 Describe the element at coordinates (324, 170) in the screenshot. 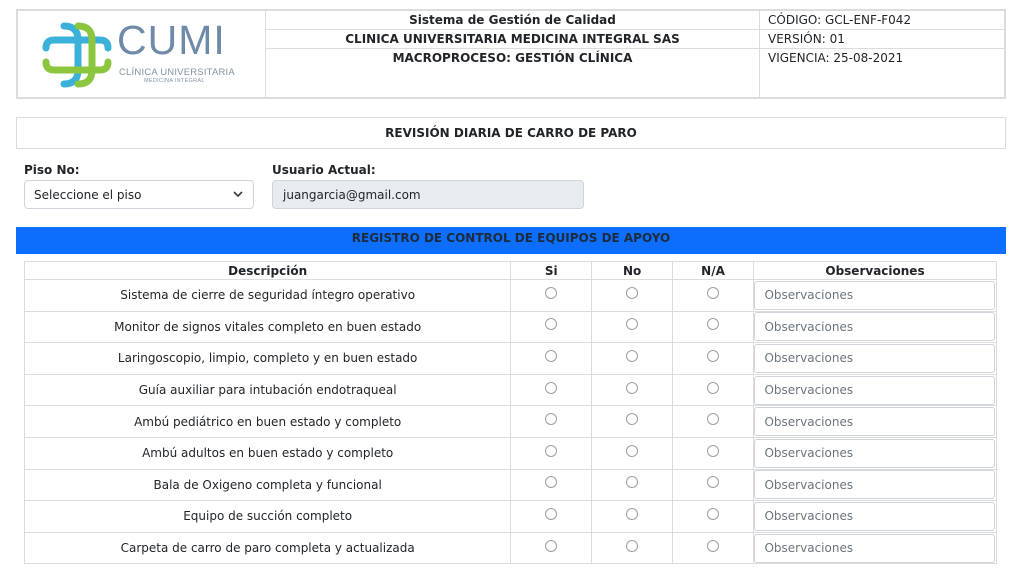

I see `user-label: Usuario Actual:` at that location.